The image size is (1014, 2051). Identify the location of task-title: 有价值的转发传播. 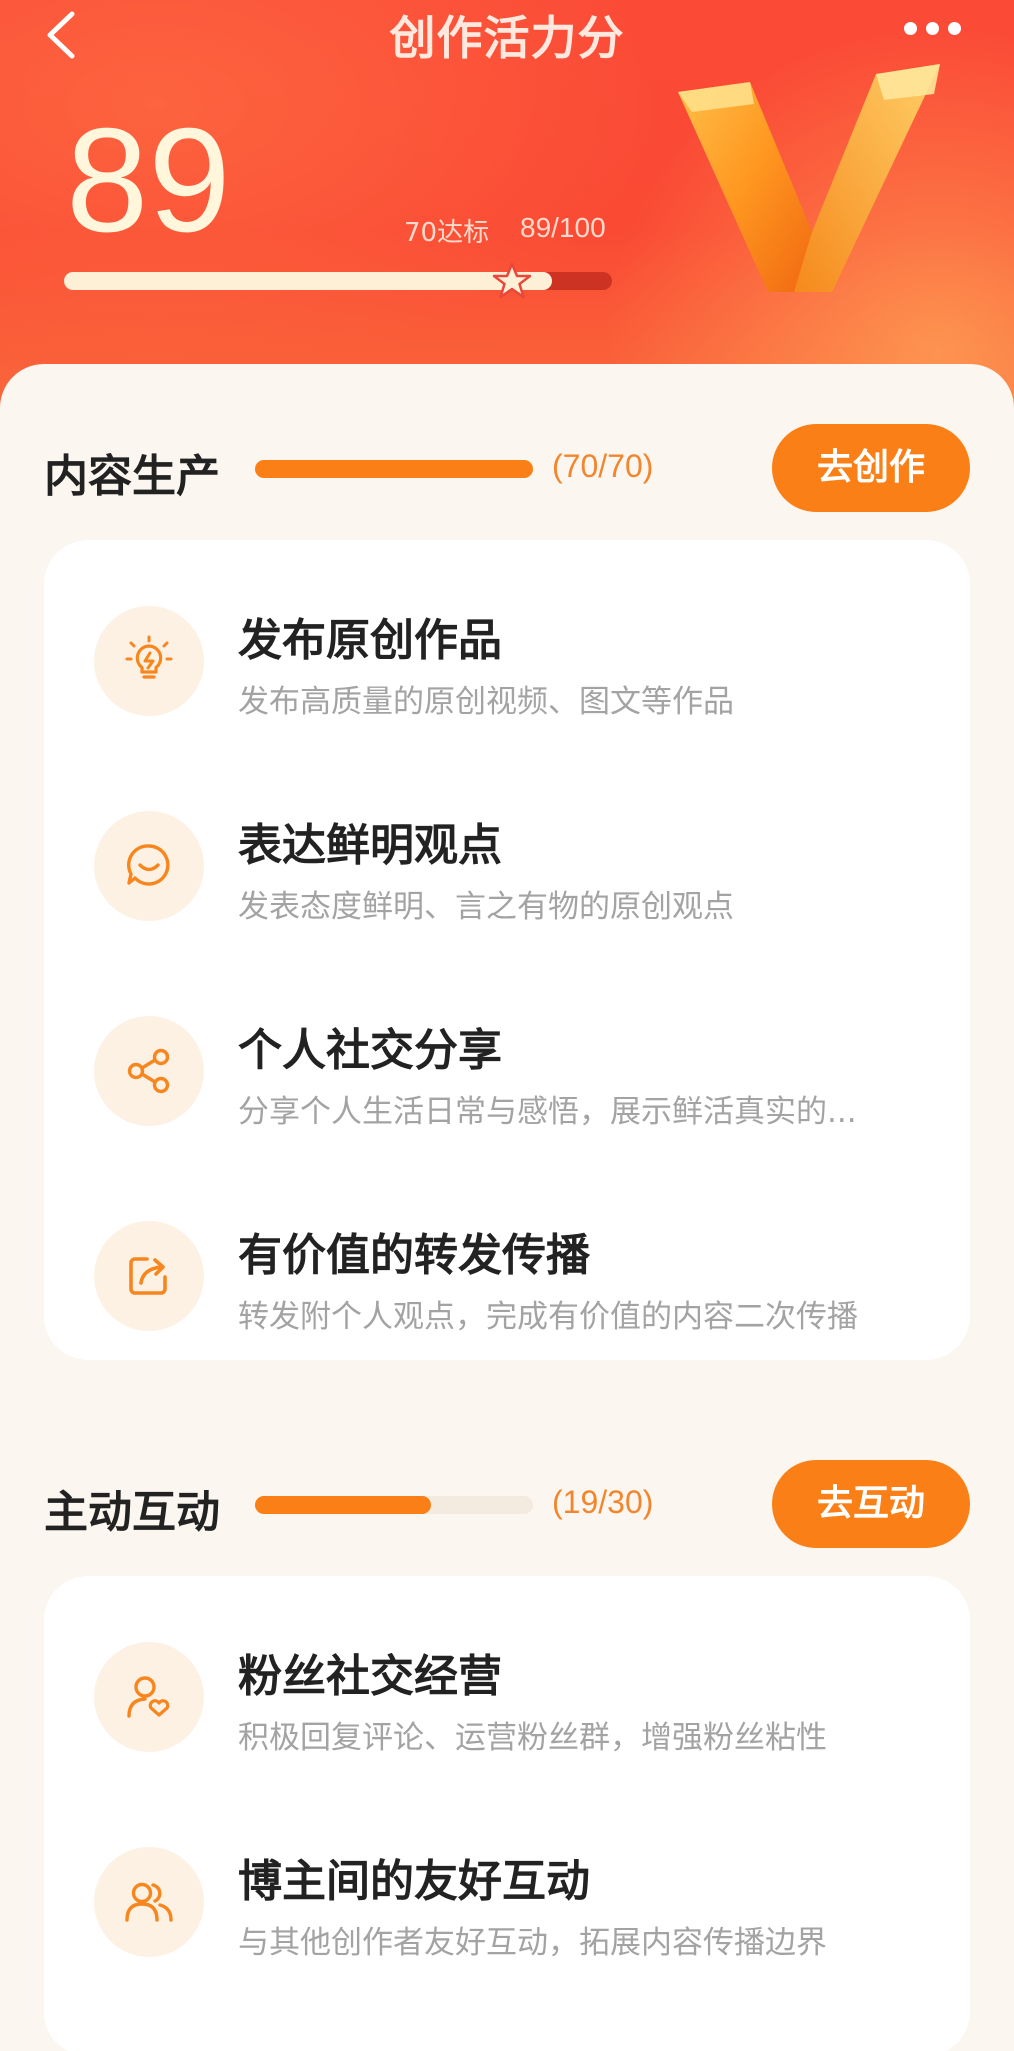
(414, 1255).